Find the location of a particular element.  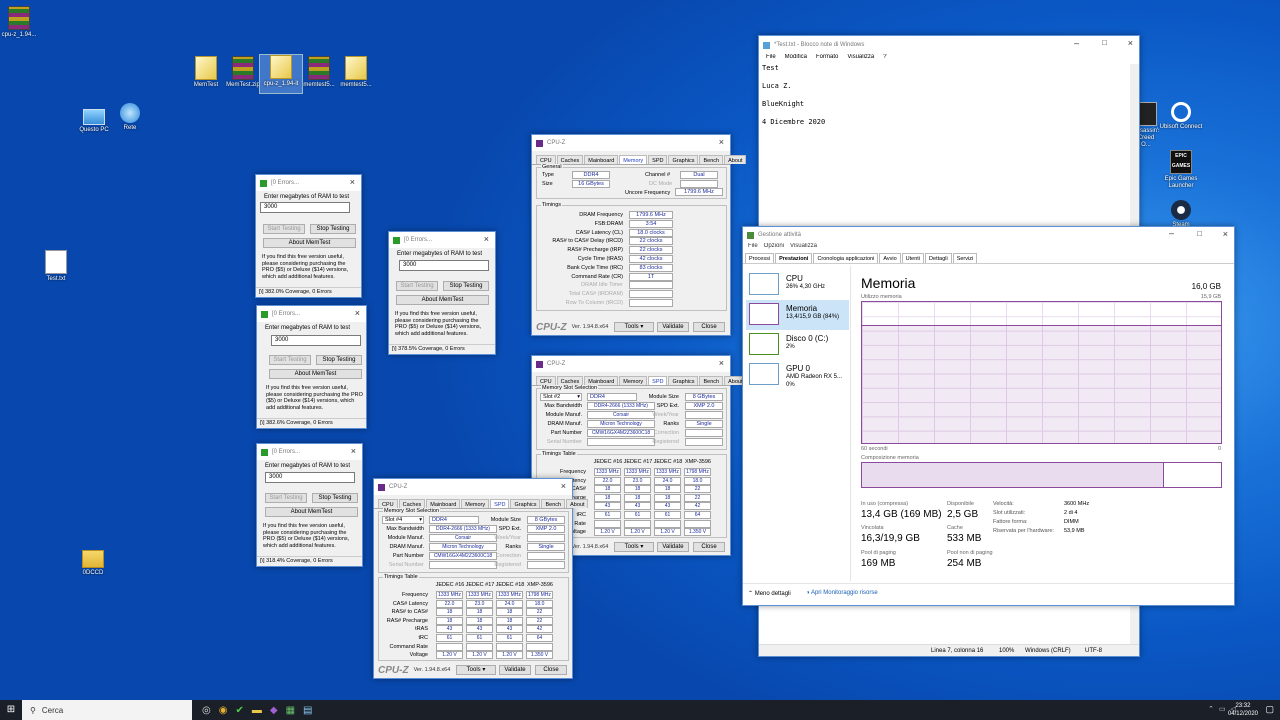

desktop-icon-epic: EPIC GAMES Epic Games Launcher is located at coordinates (1181, 170).